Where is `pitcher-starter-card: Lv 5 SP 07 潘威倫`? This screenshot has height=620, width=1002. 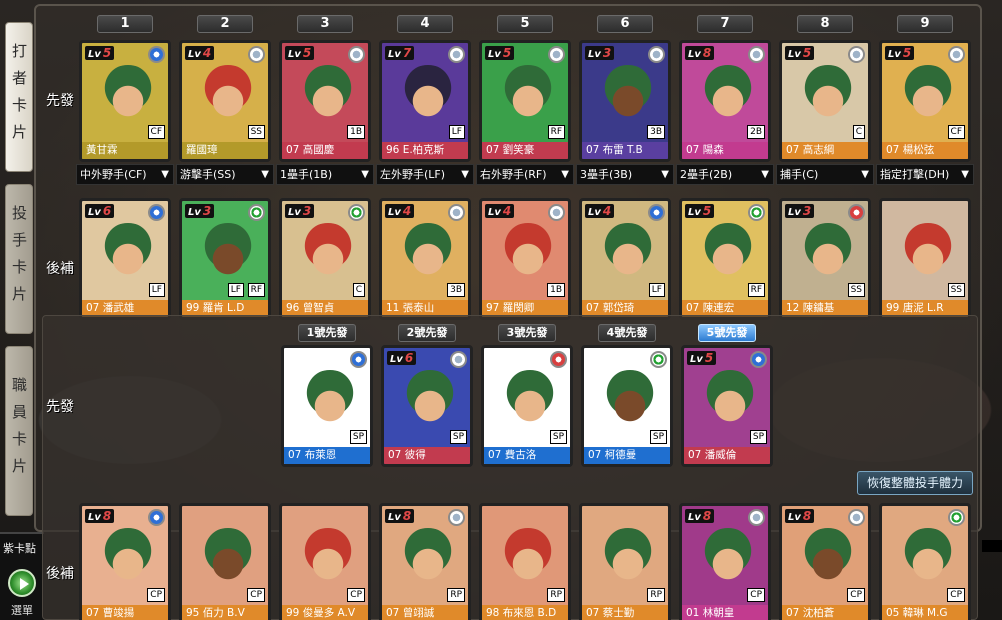
pitcher-starter-card: Lv 5 SP 07 潘威倫 is located at coordinates (727, 406).